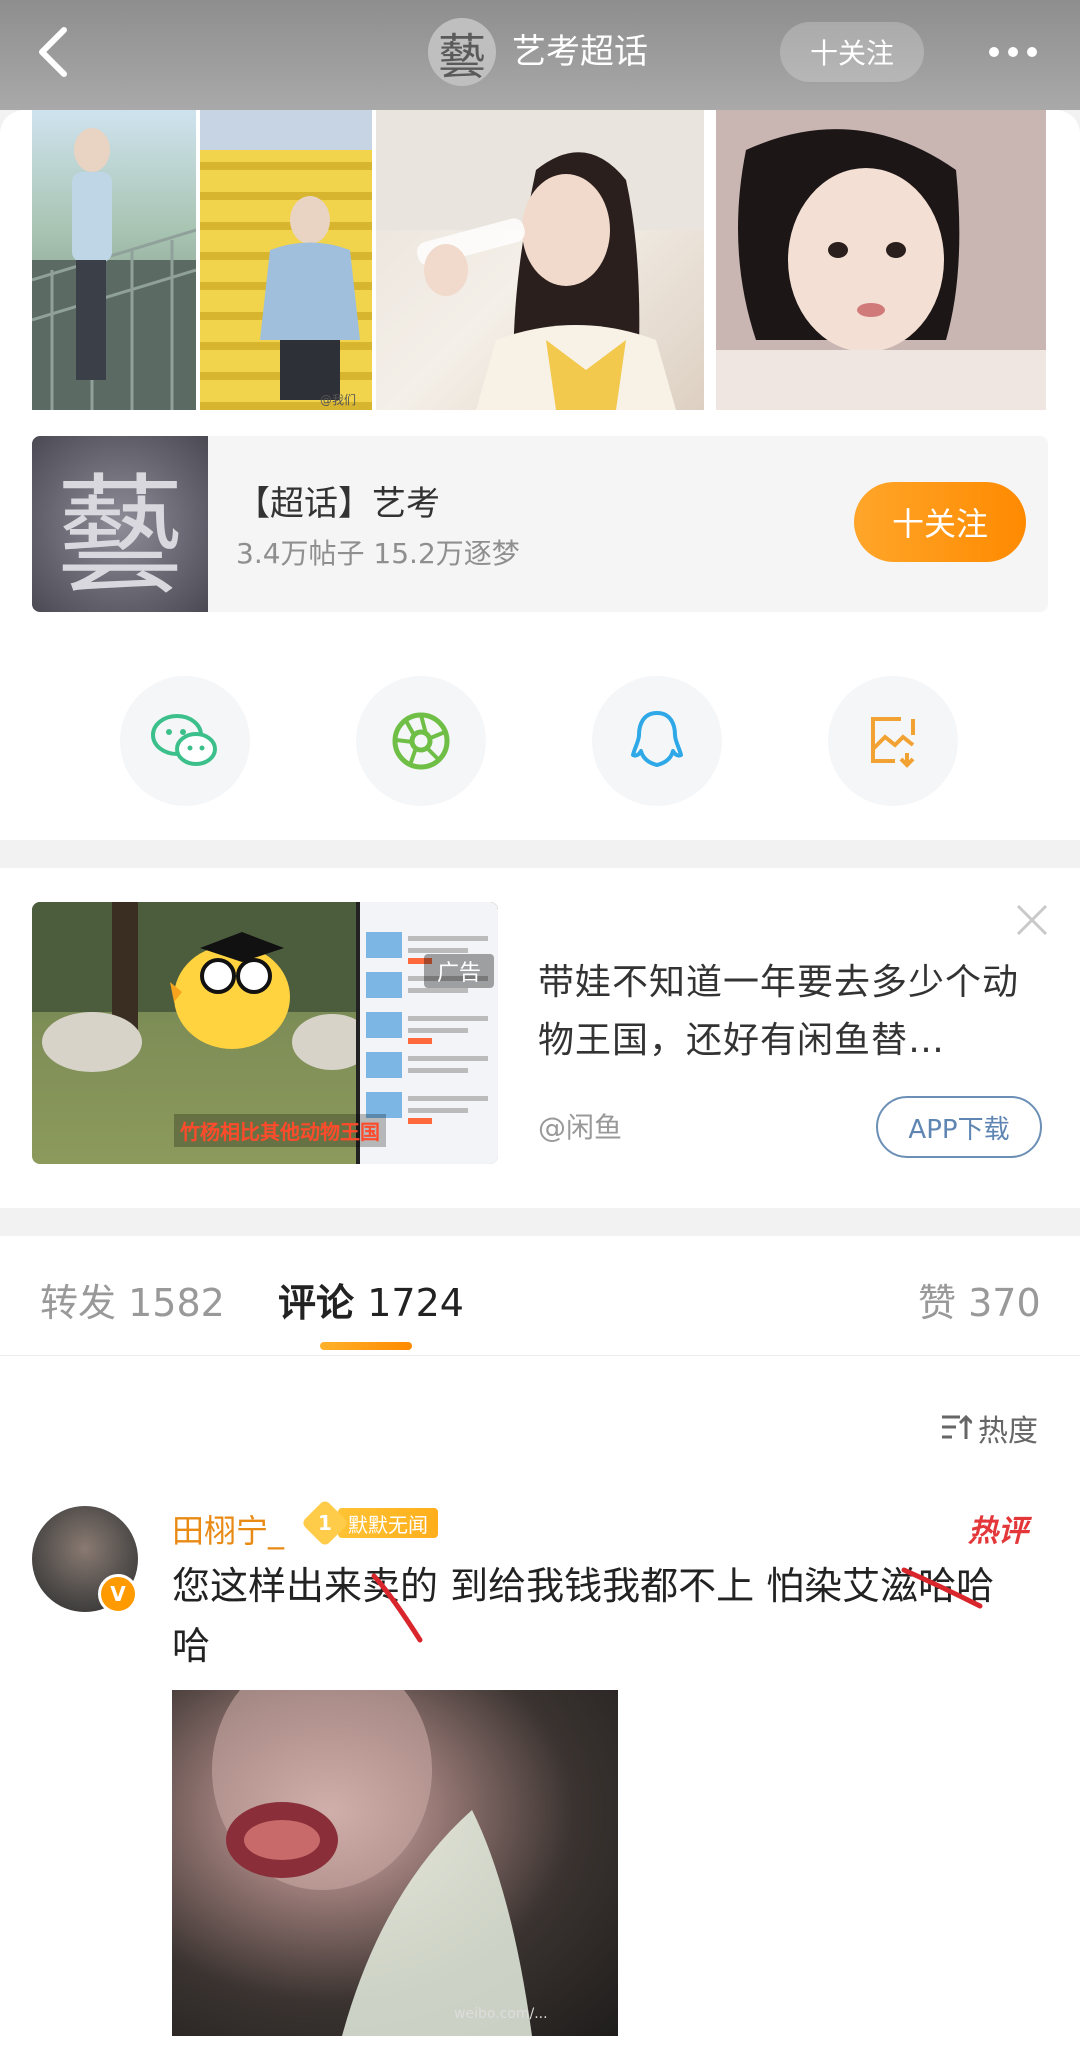 The width and height of the screenshot is (1080, 2045). I want to click on topic-stats: 3.4万帖子 15.2万逐梦, so click(378, 553).